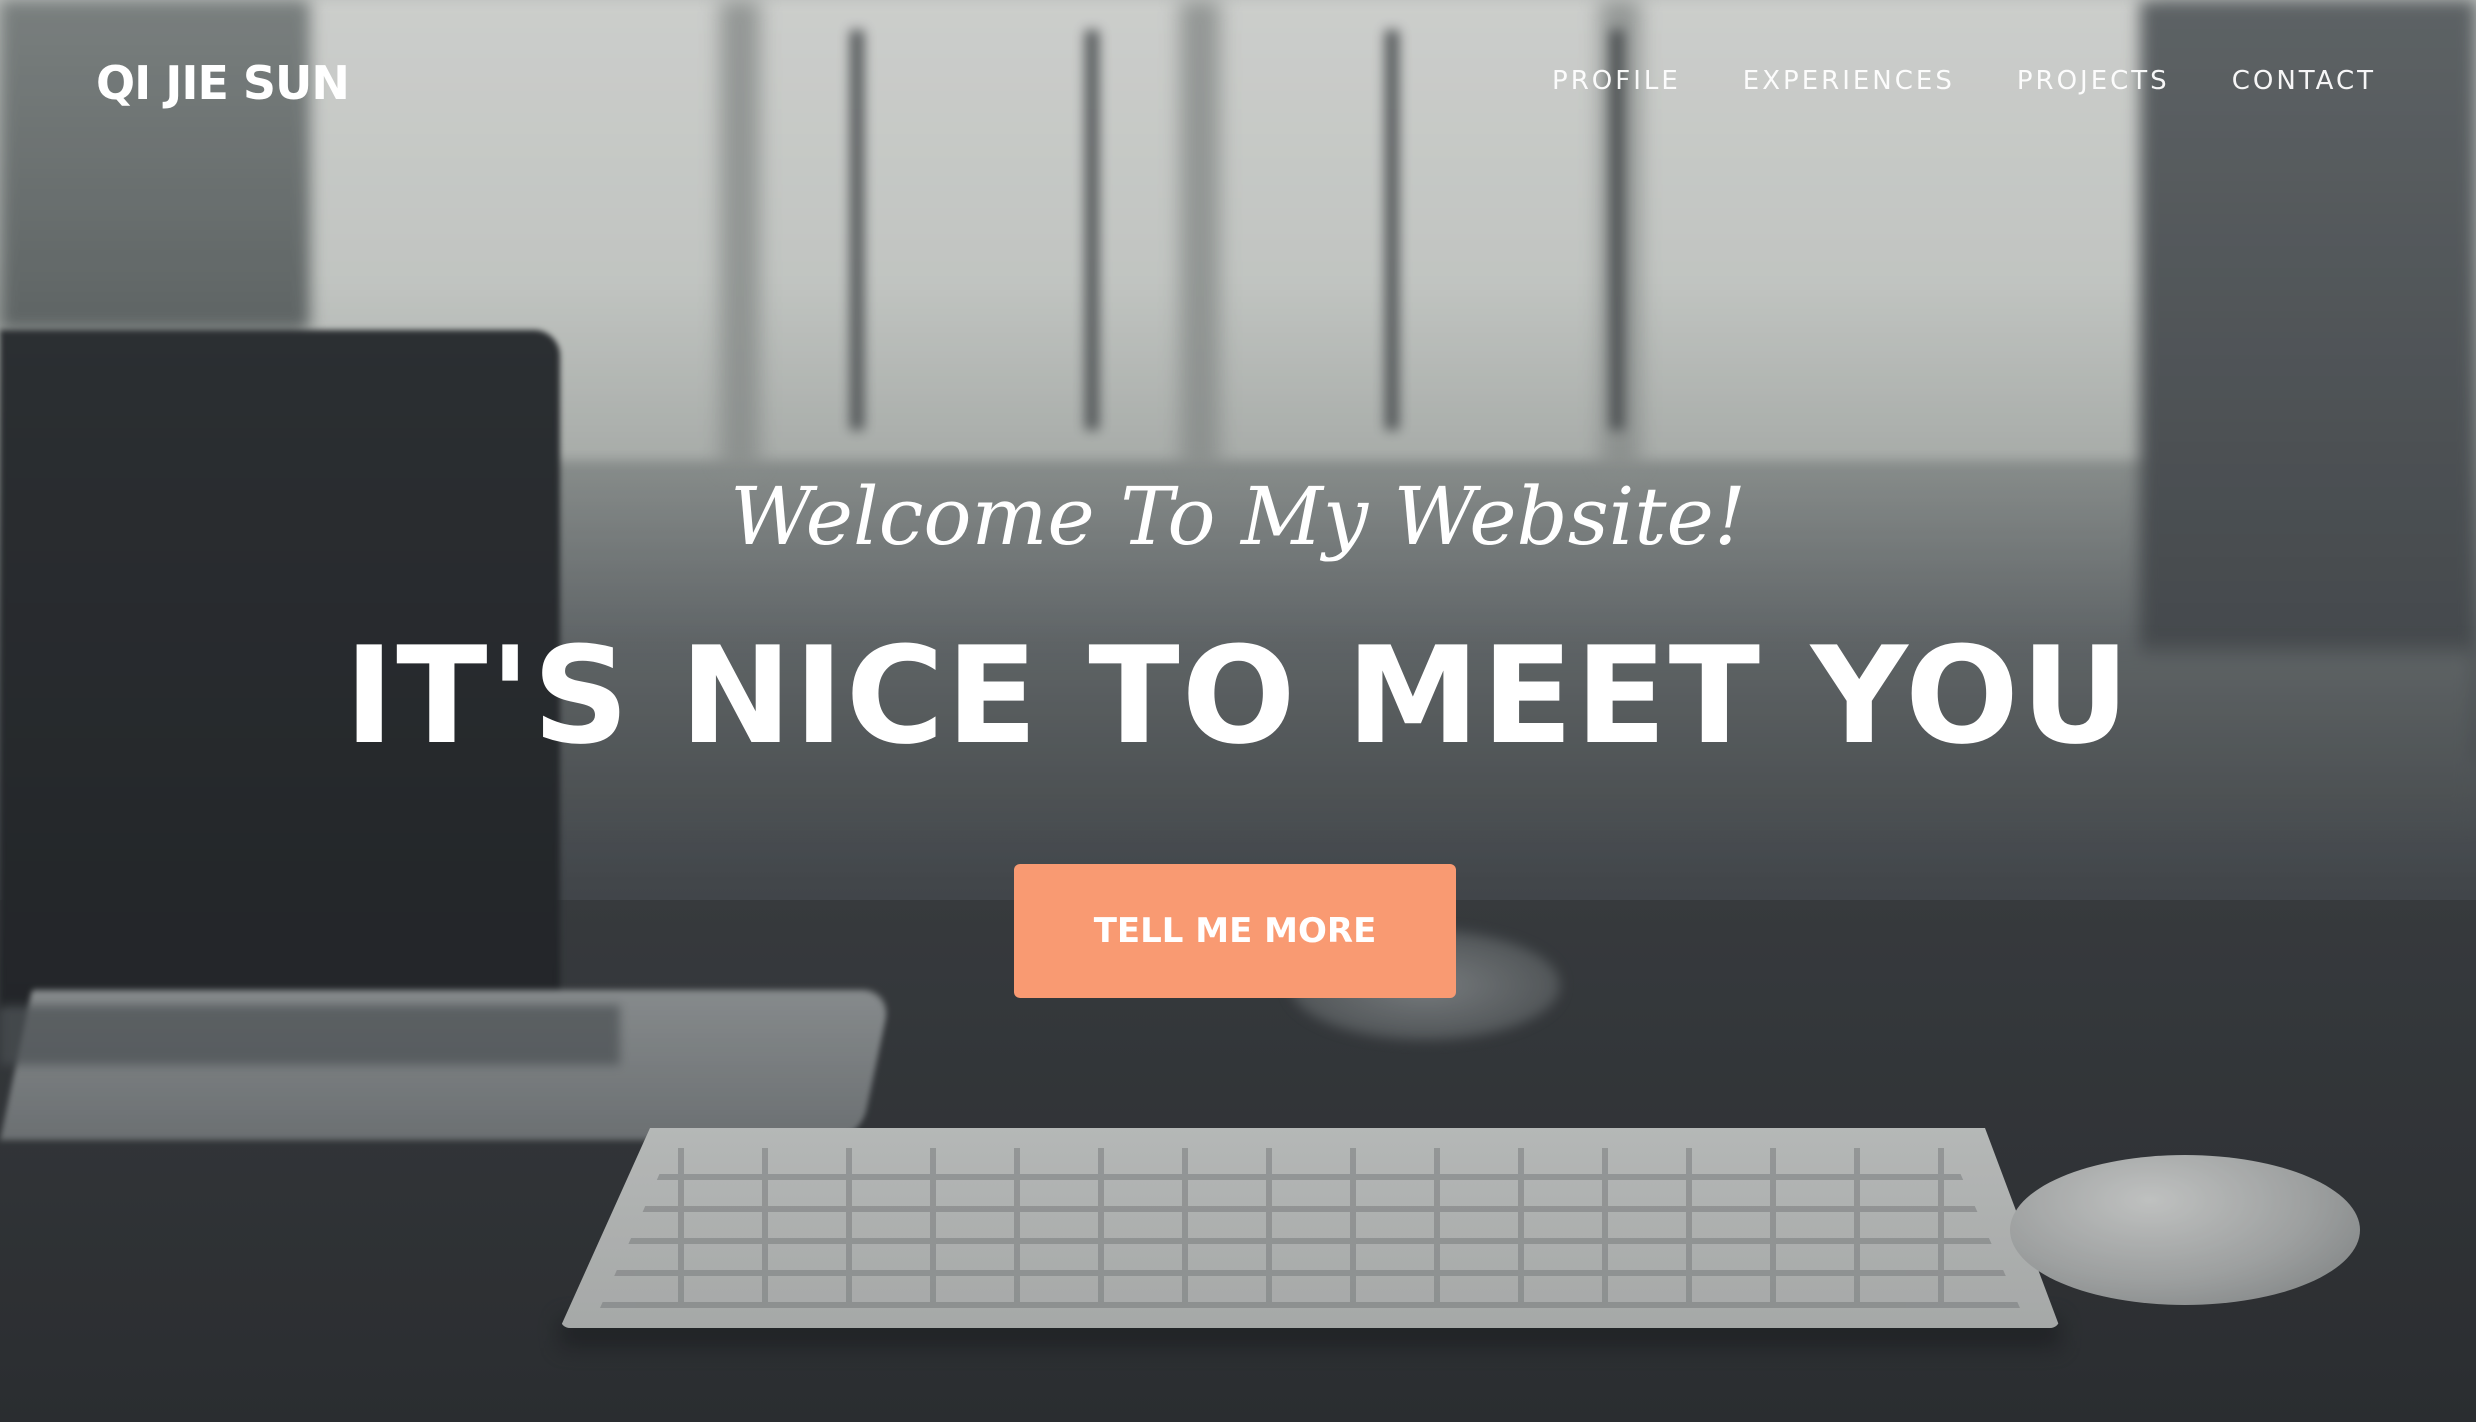 This screenshot has width=2476, height=1422. What do you see at coordinates (1238, 696) in the screenshot?
I see `hero-title: IT'S NICE TO MEET YOU` at bounding box center [1238, 696].